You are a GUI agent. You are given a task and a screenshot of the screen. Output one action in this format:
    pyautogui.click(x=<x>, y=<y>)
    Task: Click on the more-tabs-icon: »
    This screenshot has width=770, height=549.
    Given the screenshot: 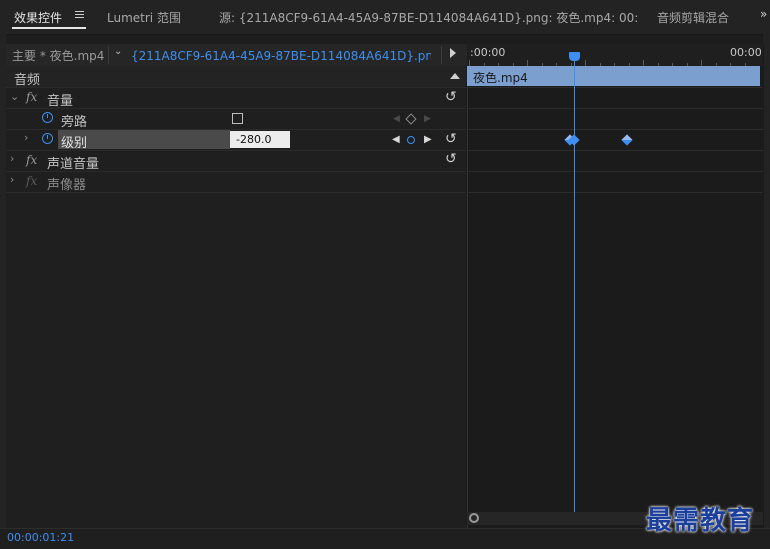 What is the action you would take?
    pyautogui.click(x=763, y=14)
    